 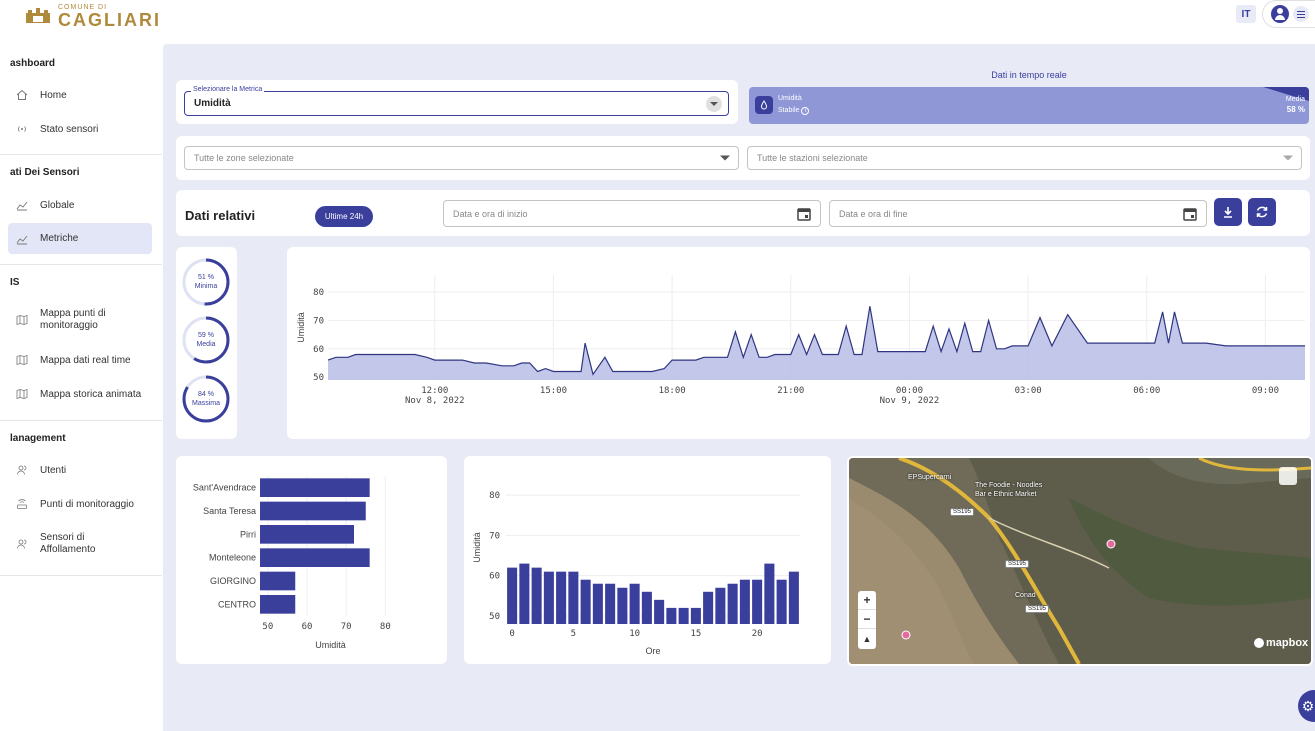 I want to click on y-tick-label: 70, so click(x=494, y=536).